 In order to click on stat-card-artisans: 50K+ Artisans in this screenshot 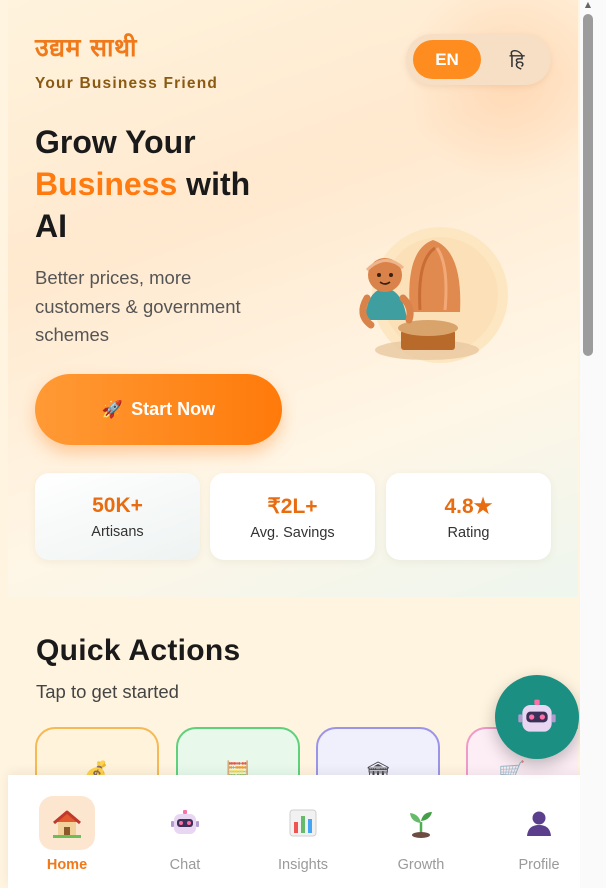, I will do `click(117, 516)`.